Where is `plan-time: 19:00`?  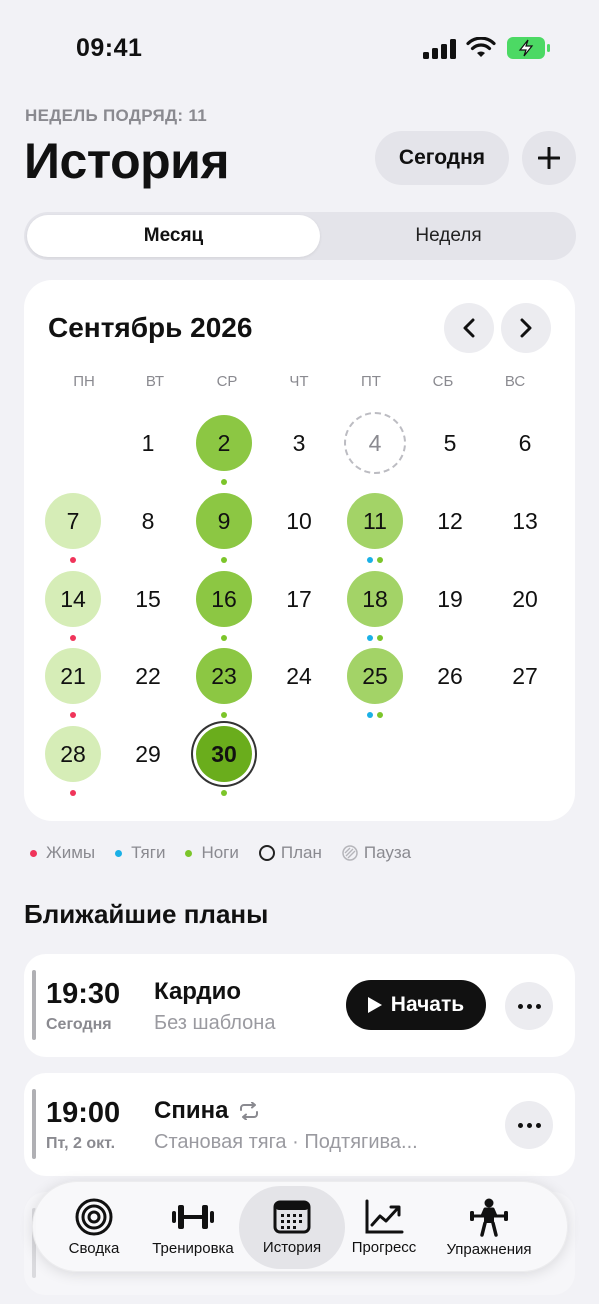
plan-time: 19:00 is located at coordinates (83, 1113).